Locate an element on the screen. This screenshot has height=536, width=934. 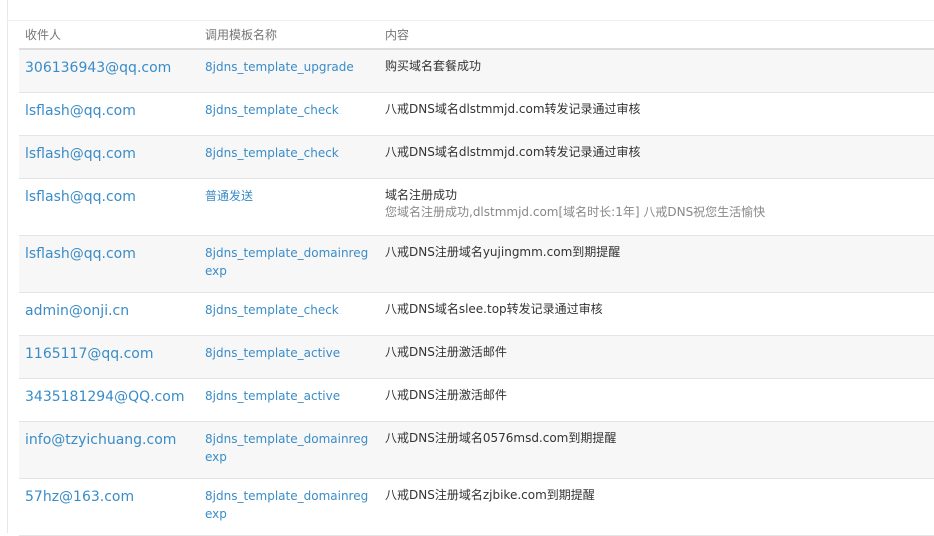
recipient-cell: 3435181294@QQ.com is located at coordinates (109, 400).